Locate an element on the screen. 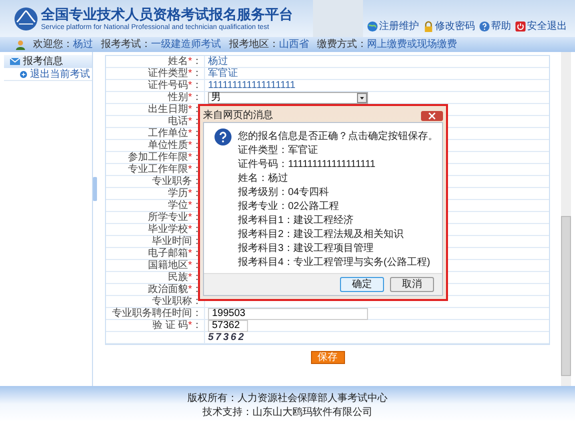 Image resolution: width=575 pixels, height=422 pixels. field-label: 专业职务聘任时间： is located at coordinates (157, 313).